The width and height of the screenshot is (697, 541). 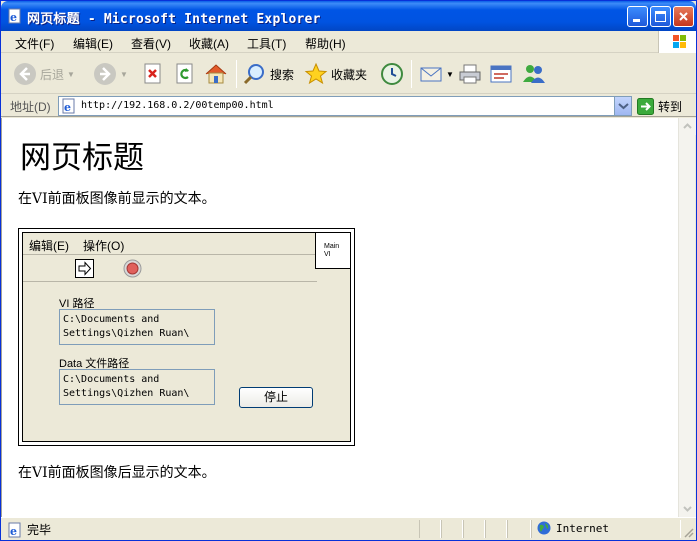 I want to click on ie-page-icon: e, so click(x=14, y=16).